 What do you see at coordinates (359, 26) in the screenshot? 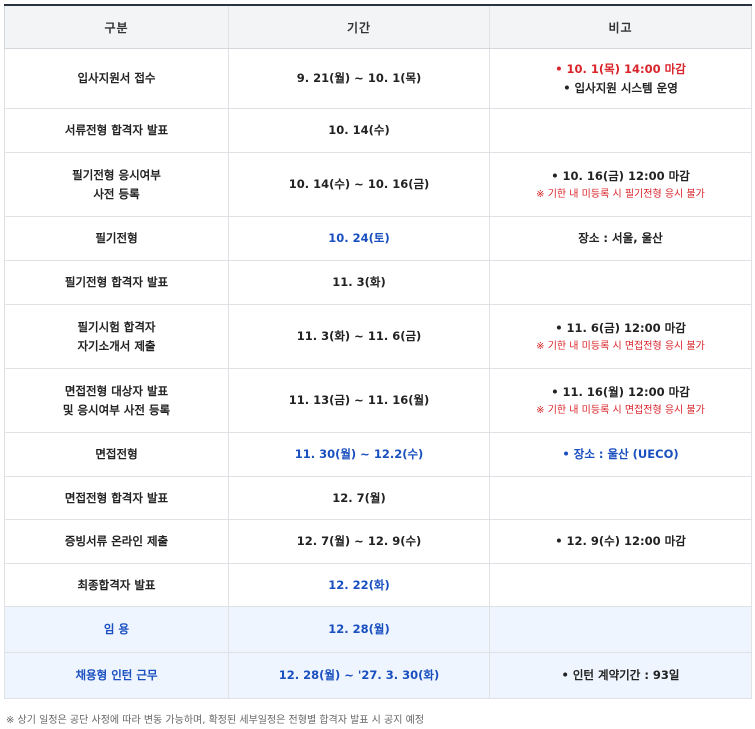
I see `header-period: 기간` at bounding box center [359, 26].